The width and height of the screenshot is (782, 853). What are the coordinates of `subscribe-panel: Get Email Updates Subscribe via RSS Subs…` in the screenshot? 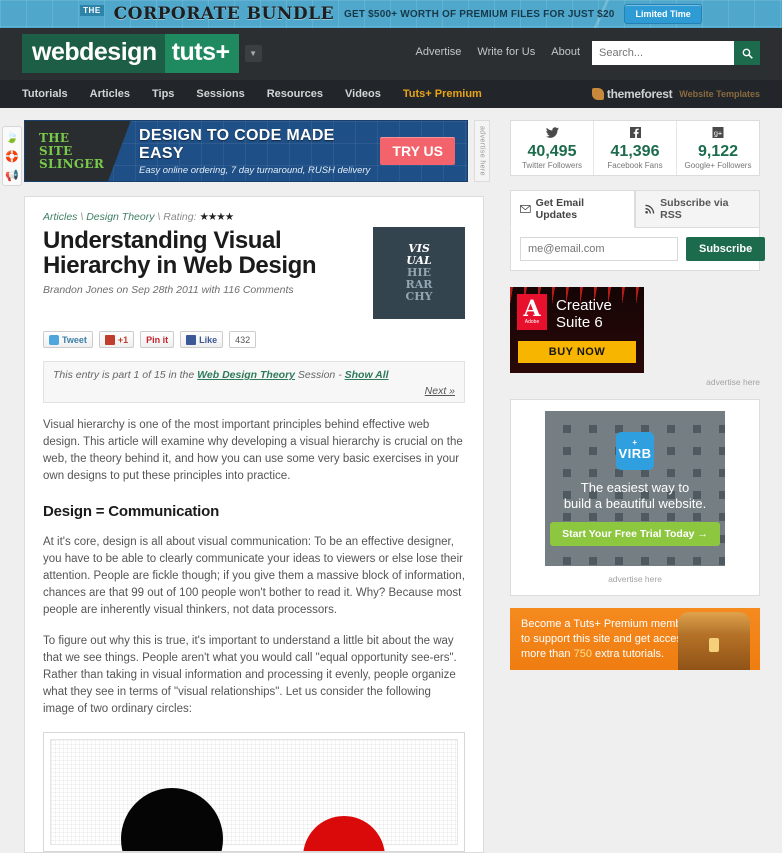 It's located at (638, 230).